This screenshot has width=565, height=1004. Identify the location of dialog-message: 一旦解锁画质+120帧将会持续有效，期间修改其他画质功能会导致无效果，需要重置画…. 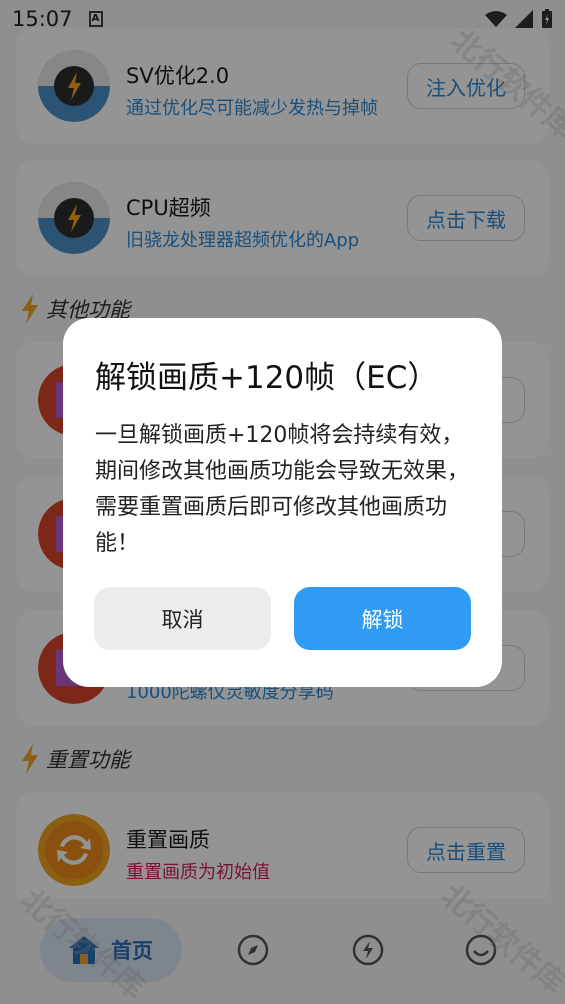
(282, 489).